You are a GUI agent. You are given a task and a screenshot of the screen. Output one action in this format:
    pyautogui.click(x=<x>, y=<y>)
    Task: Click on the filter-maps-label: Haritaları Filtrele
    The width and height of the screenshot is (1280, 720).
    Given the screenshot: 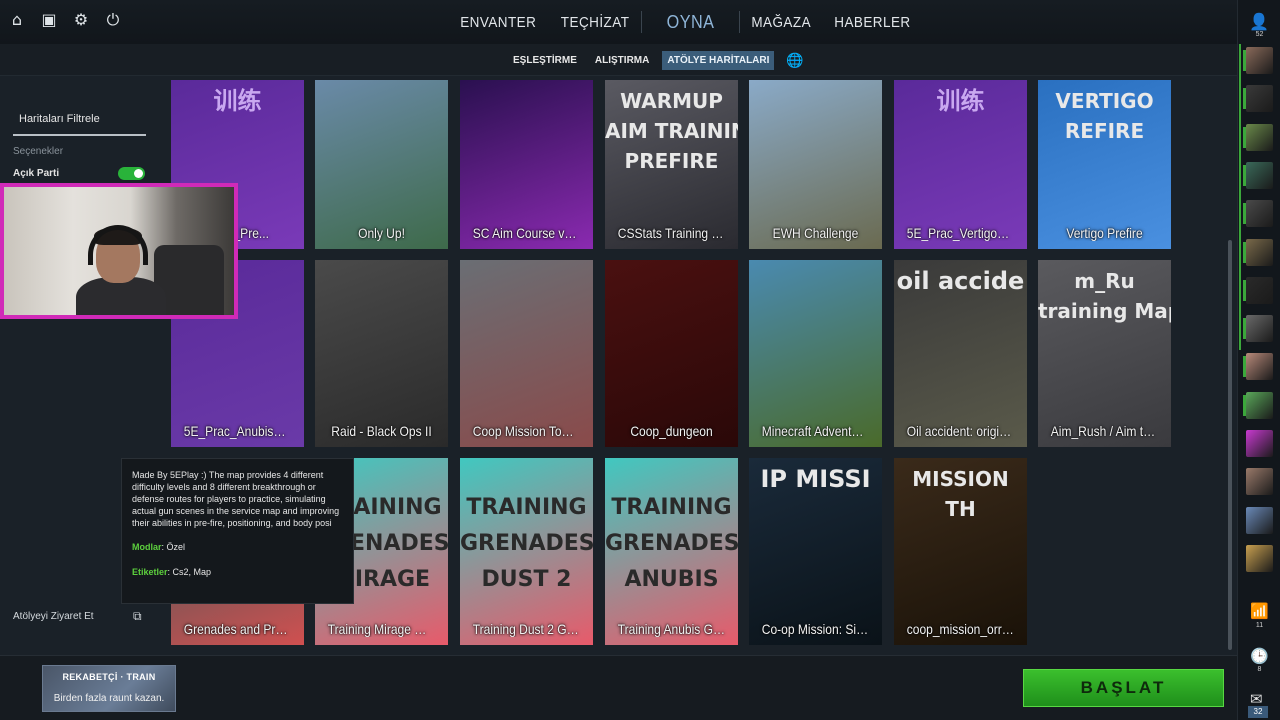 What is the action you would take?
    pyautogui.click(x=59, y=119)
    